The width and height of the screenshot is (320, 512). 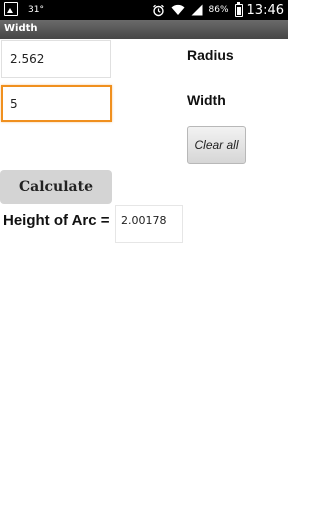 What do you see at coordinates (206, 100) in the screenshot?
I see `width-label: Width` at bounding box center [206, 100].